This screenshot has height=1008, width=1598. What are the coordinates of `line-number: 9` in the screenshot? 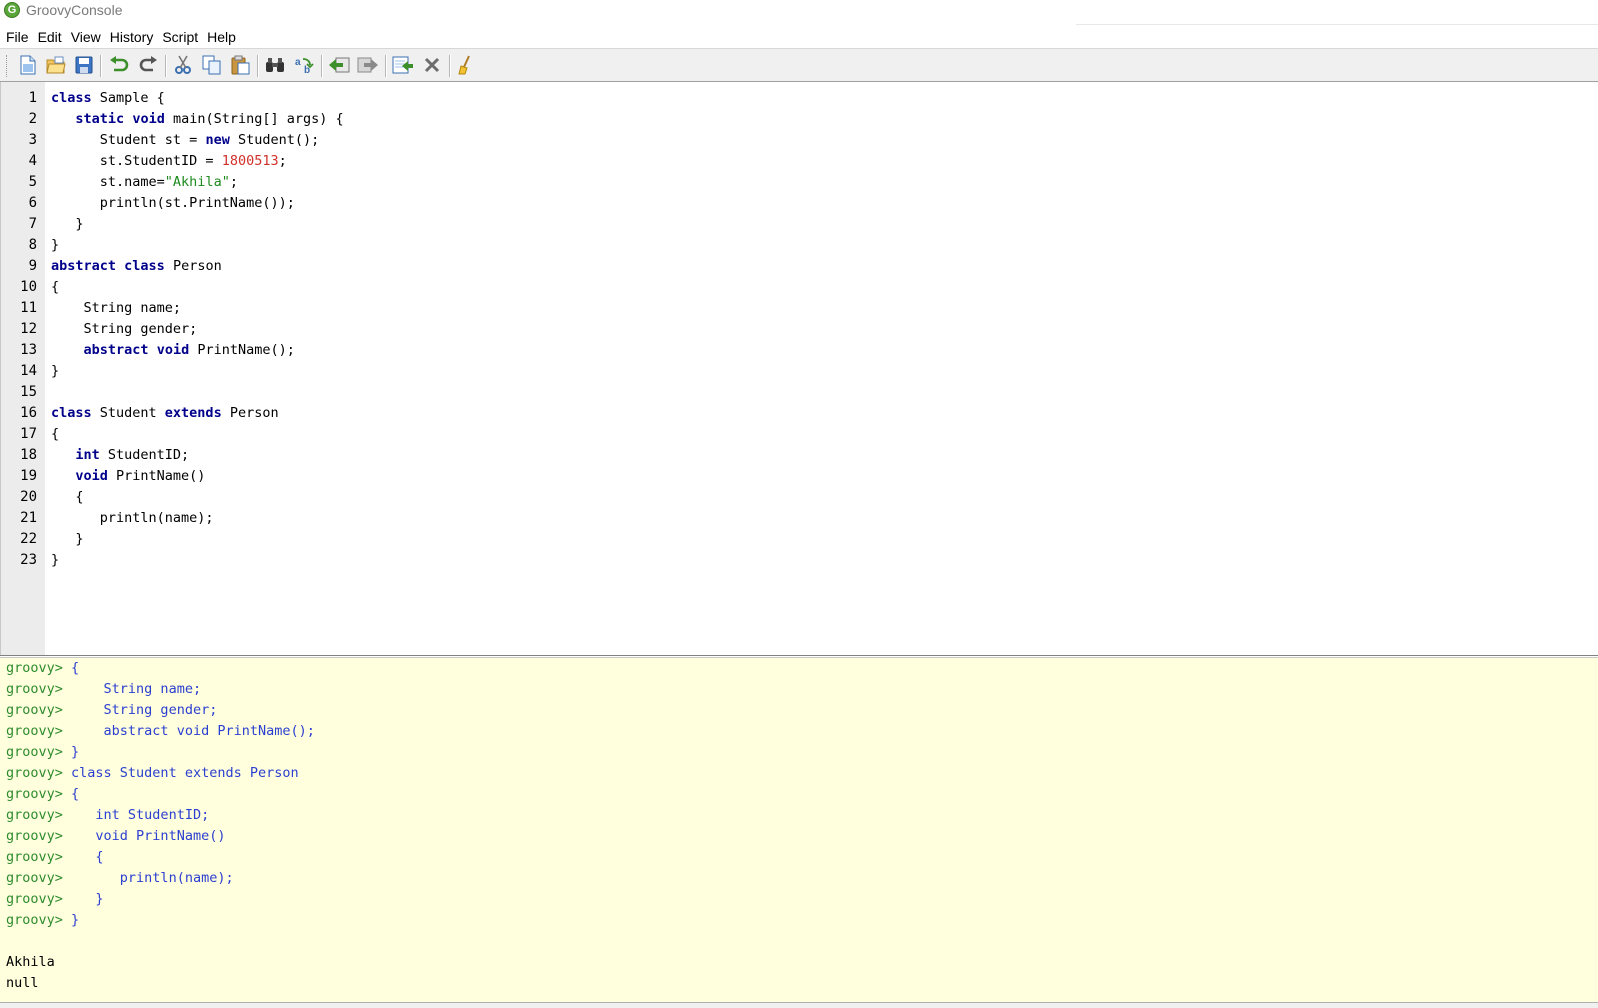 It's located at (32, 266).